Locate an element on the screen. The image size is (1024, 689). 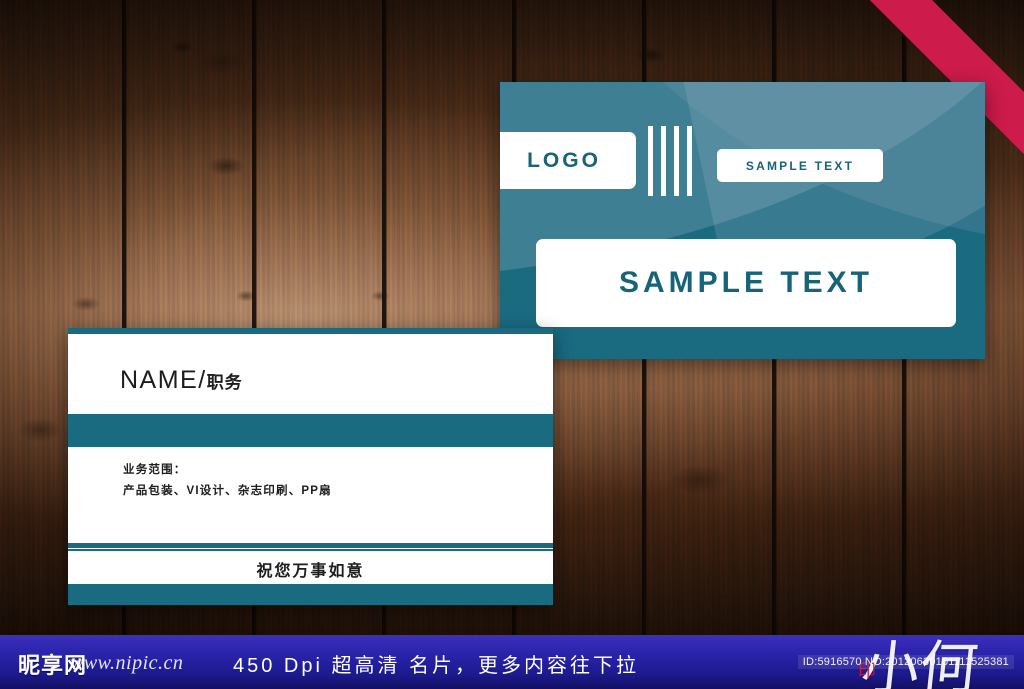
tagline-text: SAMPLE TEXT is located at coordinates (800, 165).